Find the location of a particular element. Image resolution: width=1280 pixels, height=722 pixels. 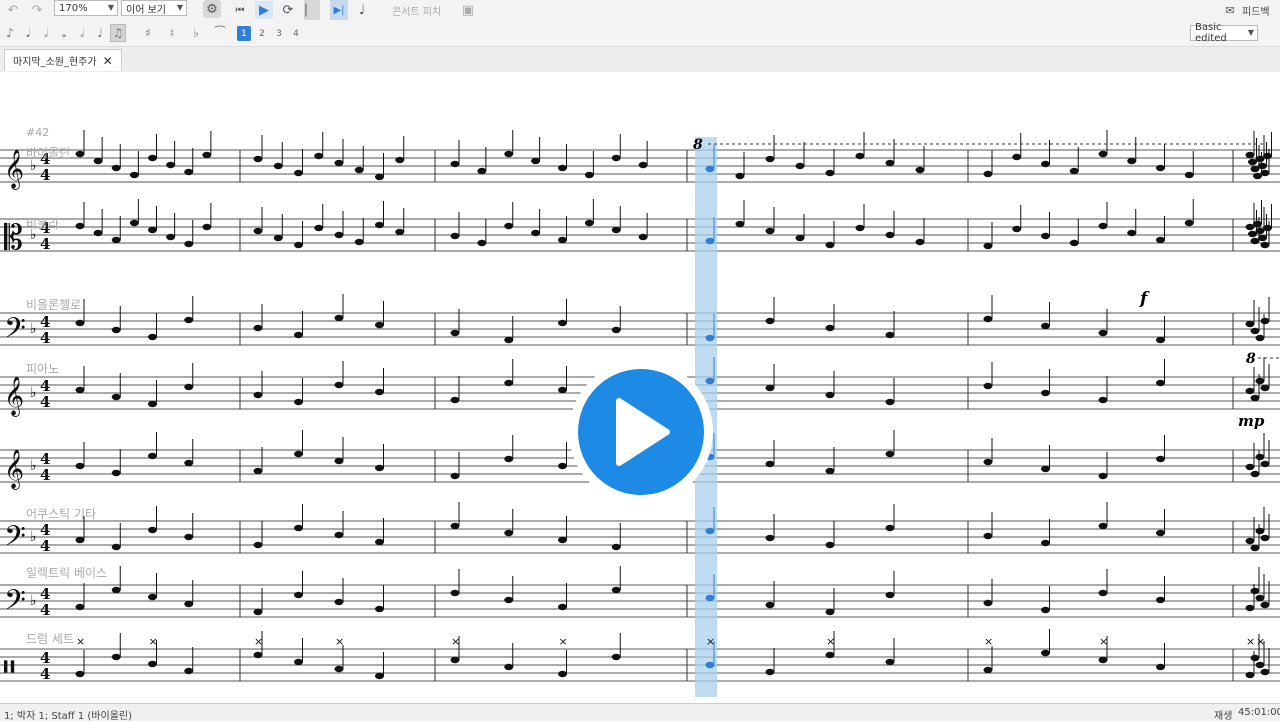

half-note-icon: 𝅗𝅥 is located at coordinates (46, 33).